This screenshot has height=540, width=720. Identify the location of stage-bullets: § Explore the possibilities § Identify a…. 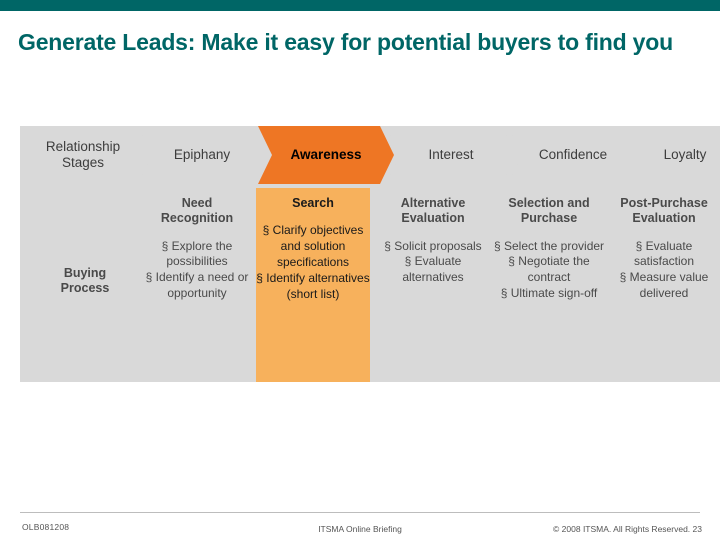
(197, 270).